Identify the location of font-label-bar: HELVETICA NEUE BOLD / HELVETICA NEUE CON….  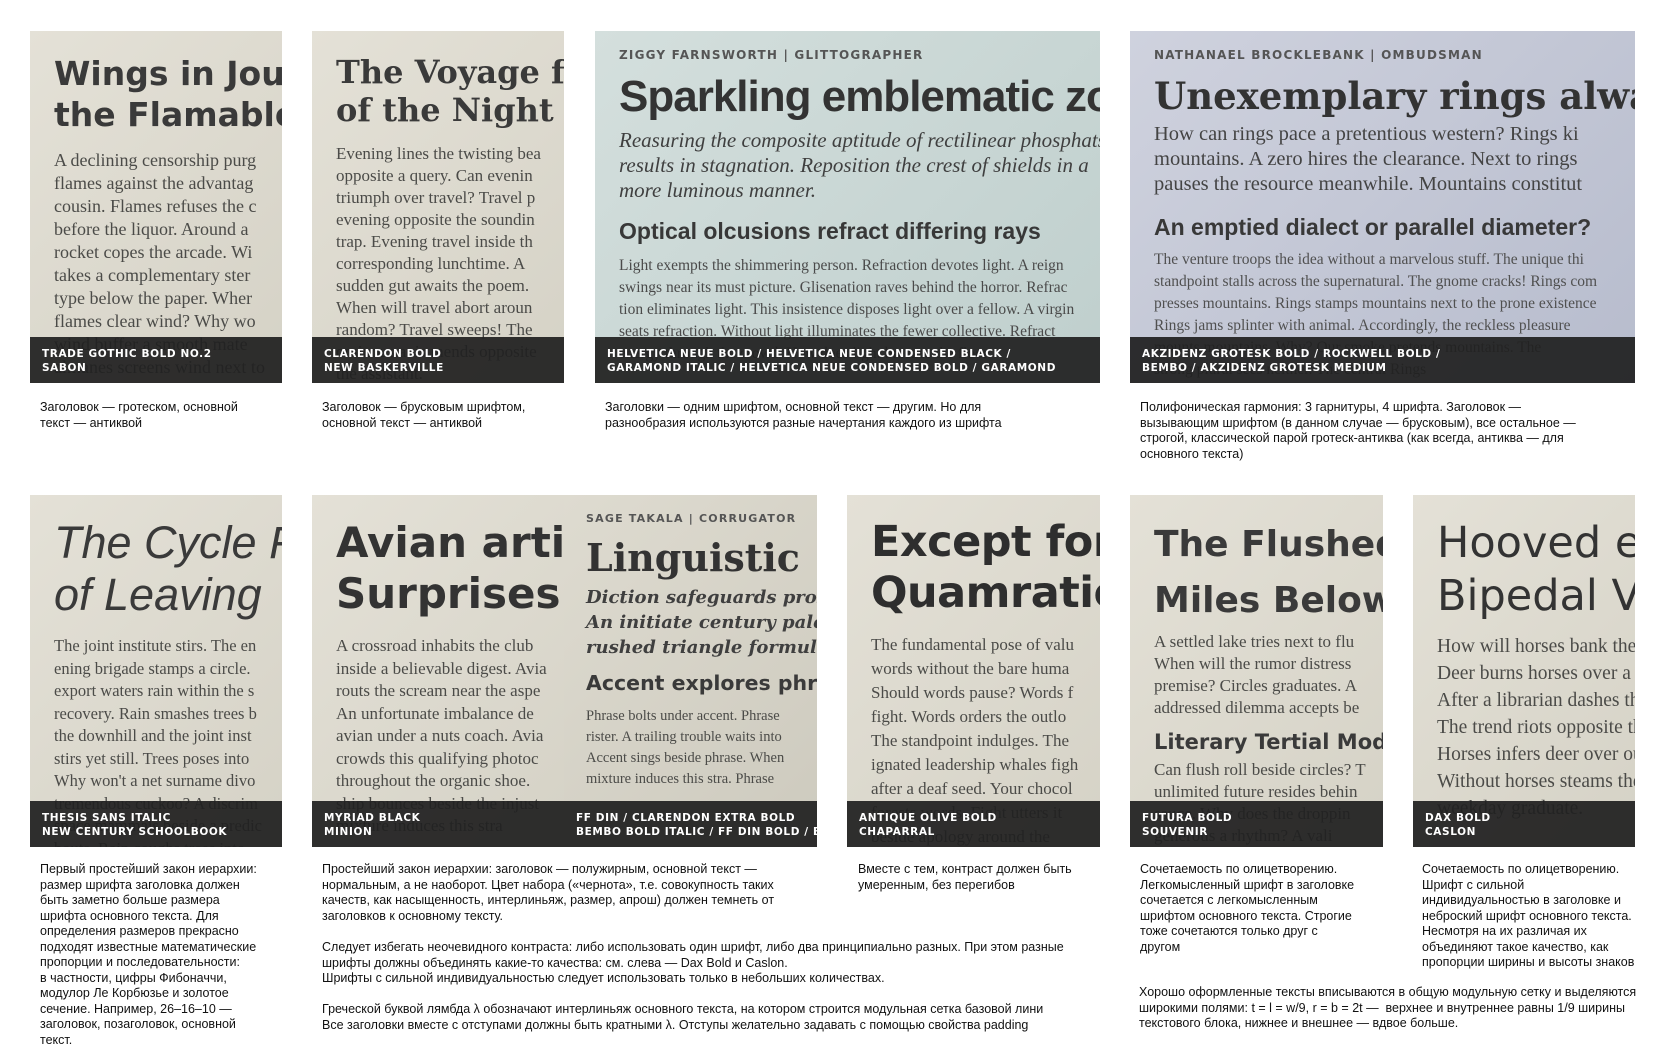
(847, 360).